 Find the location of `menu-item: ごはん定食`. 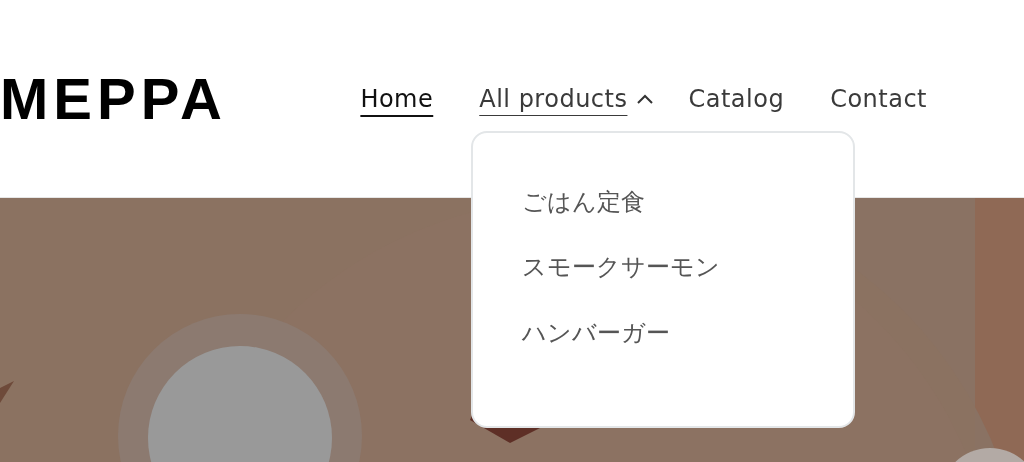

menu-item: ごはん定食 is located at coordinates (583, 202).